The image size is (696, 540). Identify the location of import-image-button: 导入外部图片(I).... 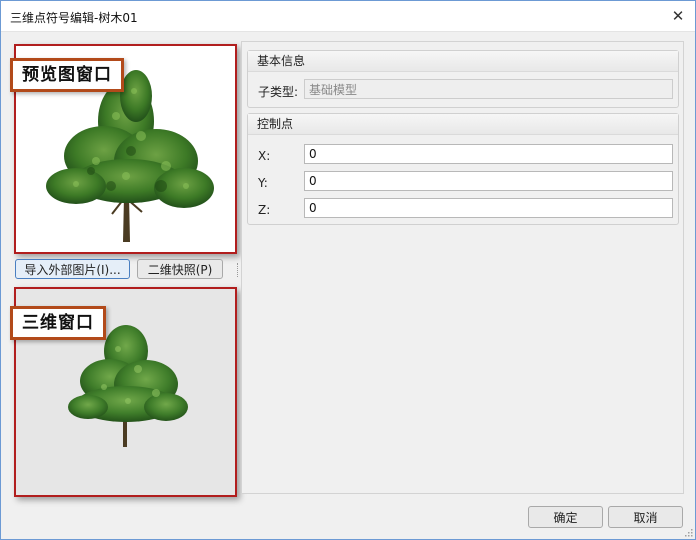
(72, 269).